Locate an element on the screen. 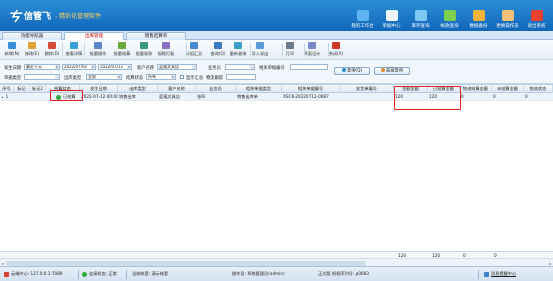 This screenshot has width=553, height=281. toolbar-button-spec: 规格打板 is located at coordinates (166, 50).